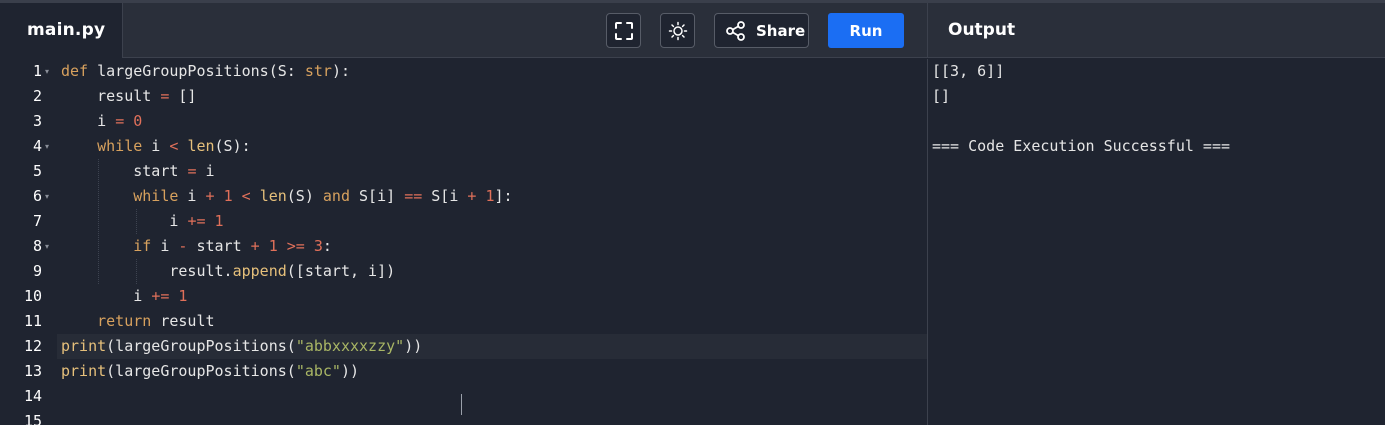 The height and width of the screenshot is (425, 1385). Describe the element at coordinates (32, 321) in the screenshot. I see `line-number: 11` at that location.